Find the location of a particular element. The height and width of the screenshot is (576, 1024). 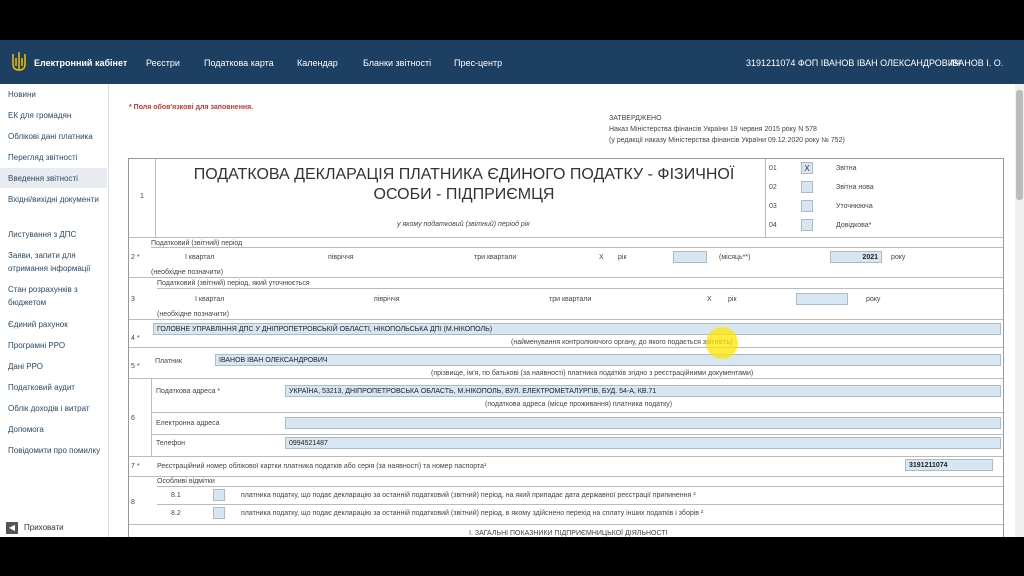

doc-type-code: 03 is located at coordinates (773, 206).